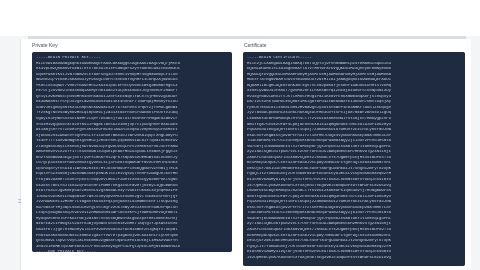  Describe the element at coordinates (240, 18) in the screenshot. I see `top-bar` at that location.